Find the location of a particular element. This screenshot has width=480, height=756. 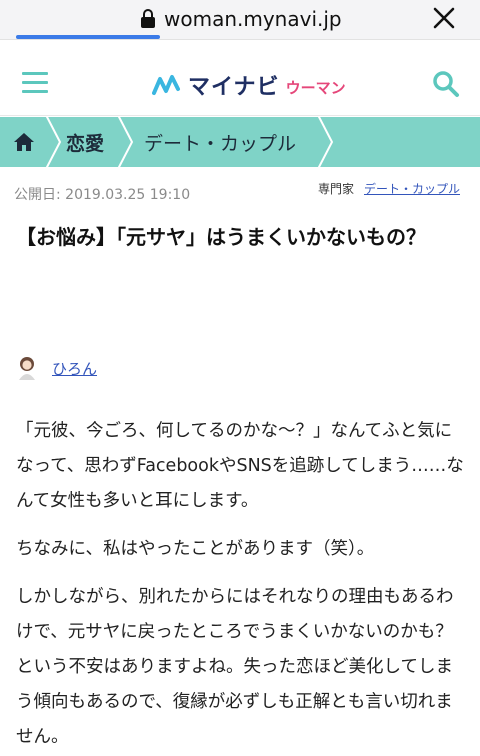

url-text: woman.mynavi.jp is located at coordinates (253, 19).